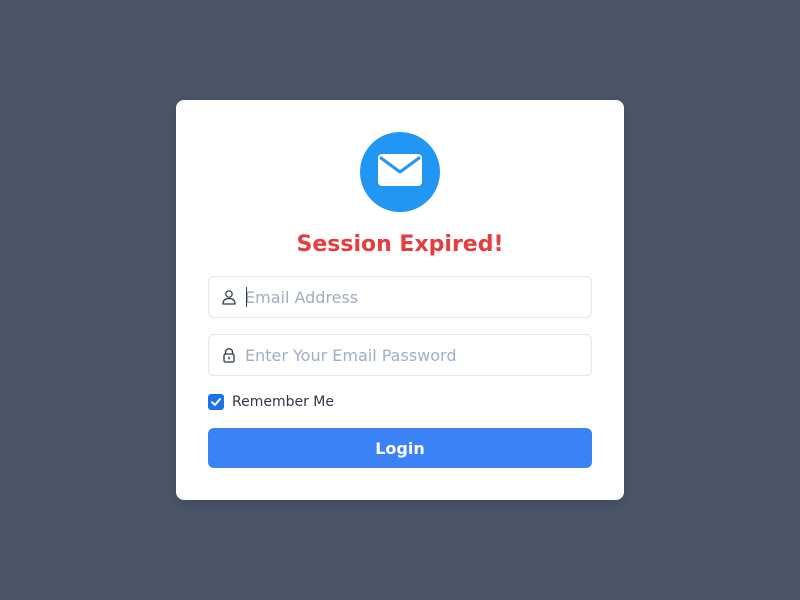 The height and width of the screenshot is (600, 800). I want to click on email-input, so click(415, 297).